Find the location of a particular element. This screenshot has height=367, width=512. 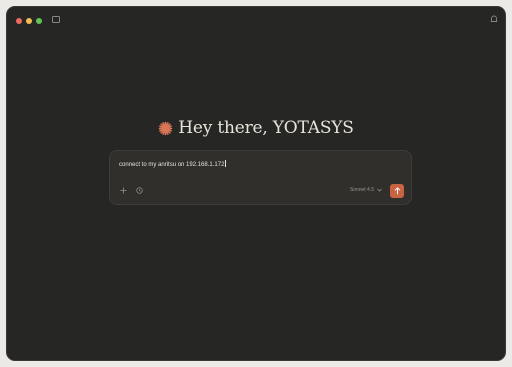

clock-icon is located at coordinates (139, 190).